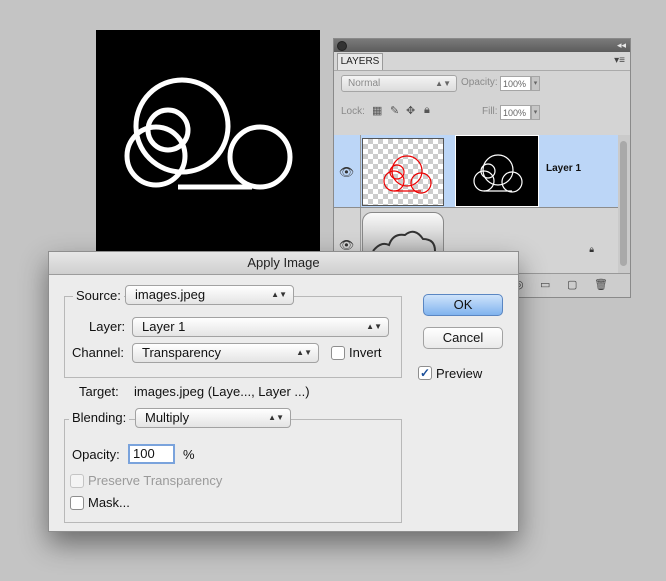  I want to click on cloud-artwork, so click(208, 133).